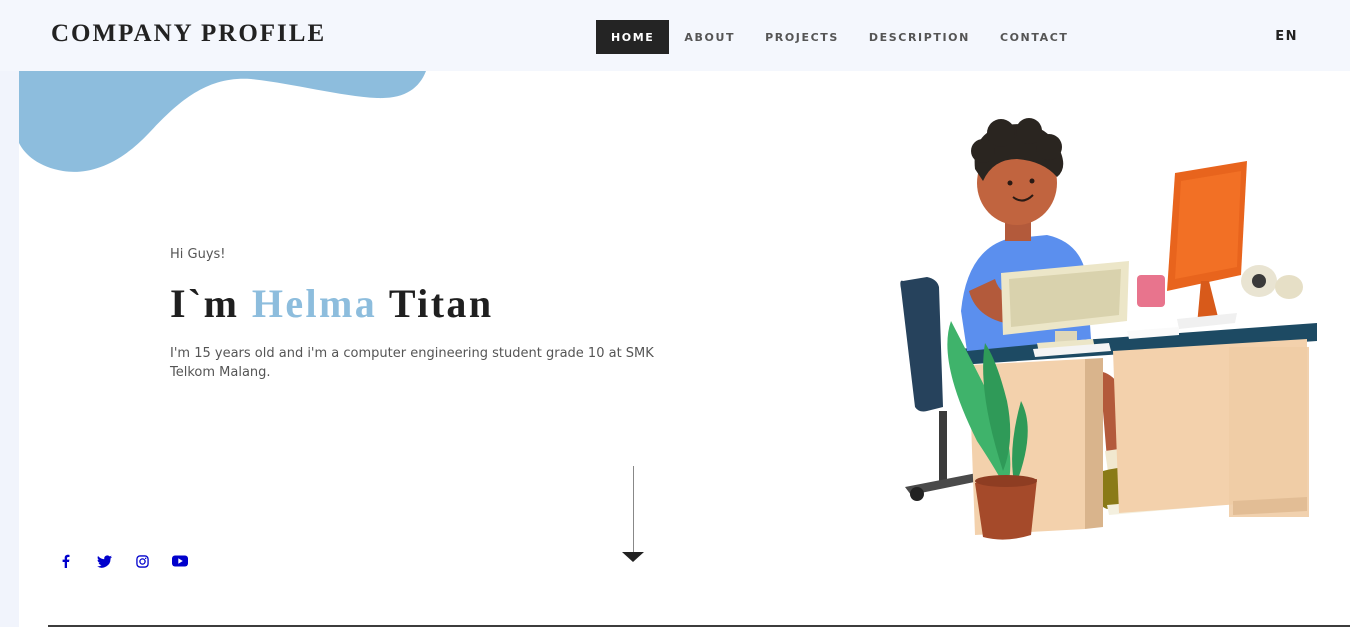 The height and width of the screenshot is (627, 1350). What do you see at coordinates (205, 303) in the screenshot?
I see `title-prefix: I`m` at bounding box center [205, 303].